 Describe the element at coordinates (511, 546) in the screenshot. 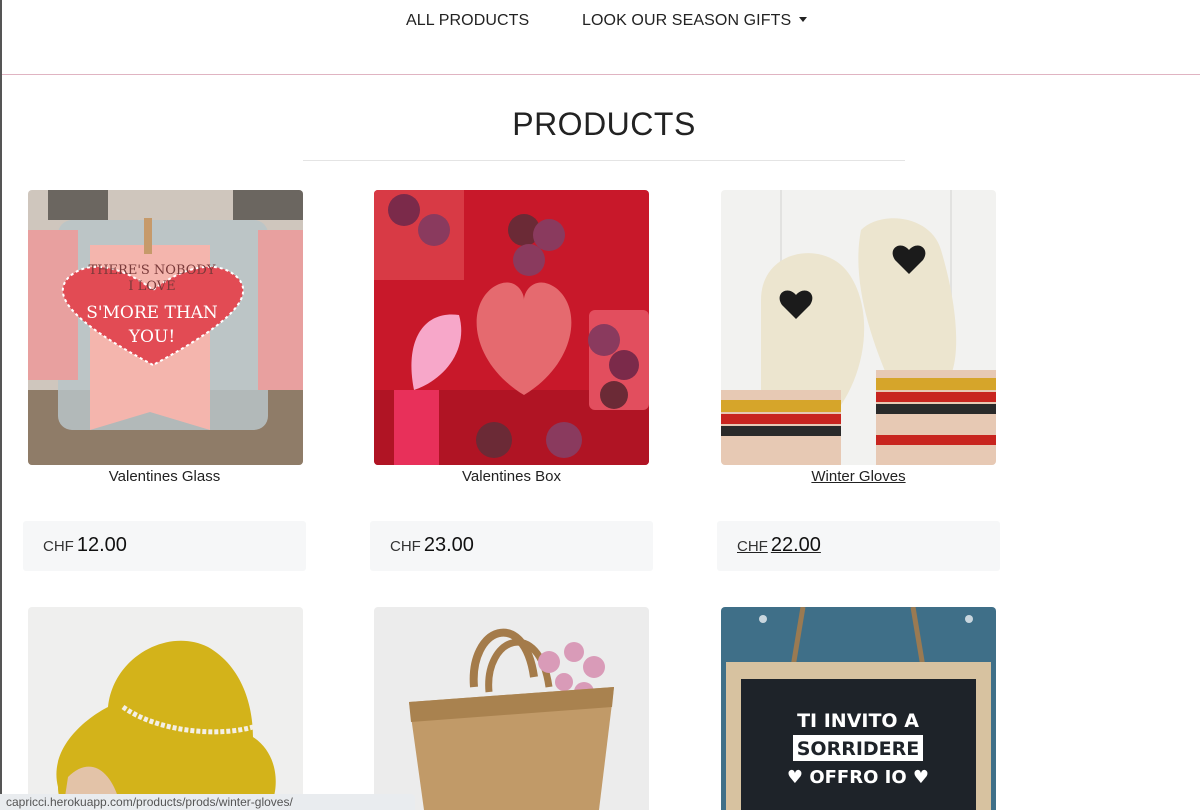

I see `product-price-box: CHF 23.00` at that location.